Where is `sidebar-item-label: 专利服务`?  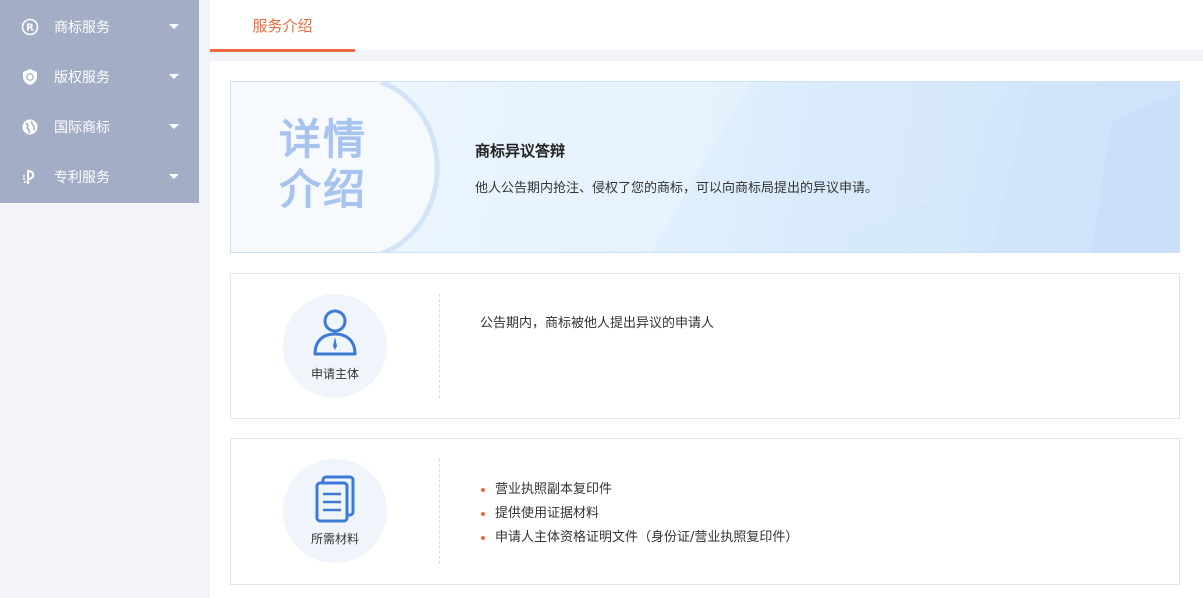 sidebar-item-label: 专利服务 is located at coordinates (82, 178).